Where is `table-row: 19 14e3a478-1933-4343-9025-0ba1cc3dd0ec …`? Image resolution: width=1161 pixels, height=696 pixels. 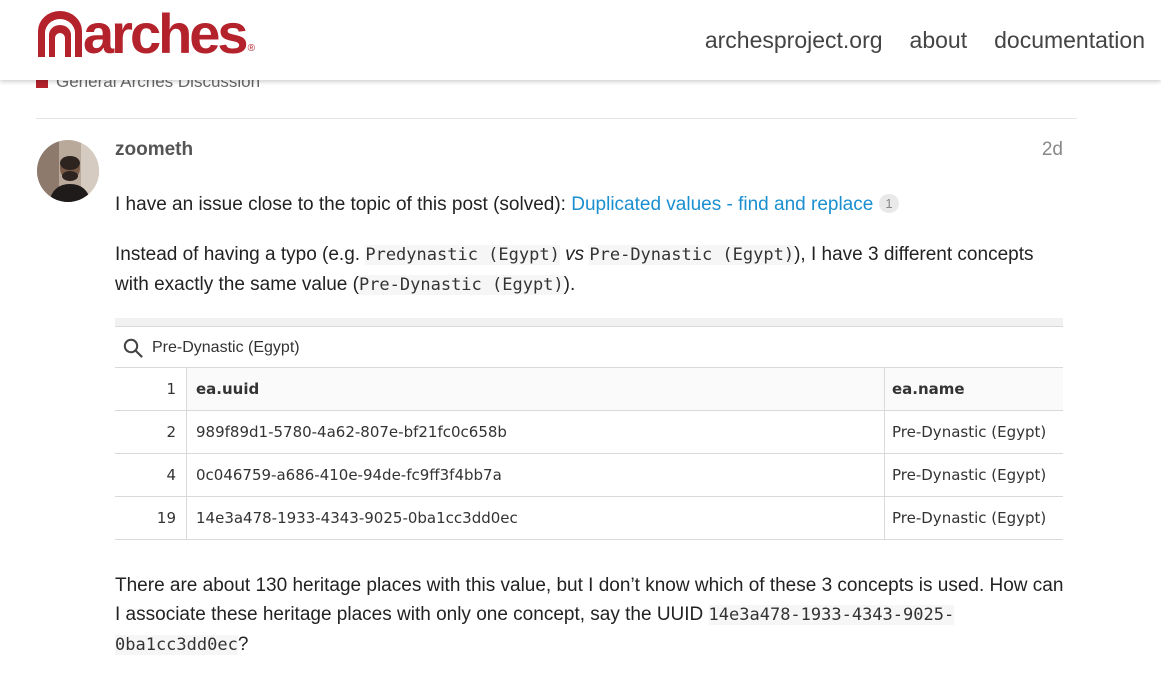
table-row: 19 14e3a478-1933-4343-9025-0ba1cc3dd0ec … is located at coordinates (589, 518).